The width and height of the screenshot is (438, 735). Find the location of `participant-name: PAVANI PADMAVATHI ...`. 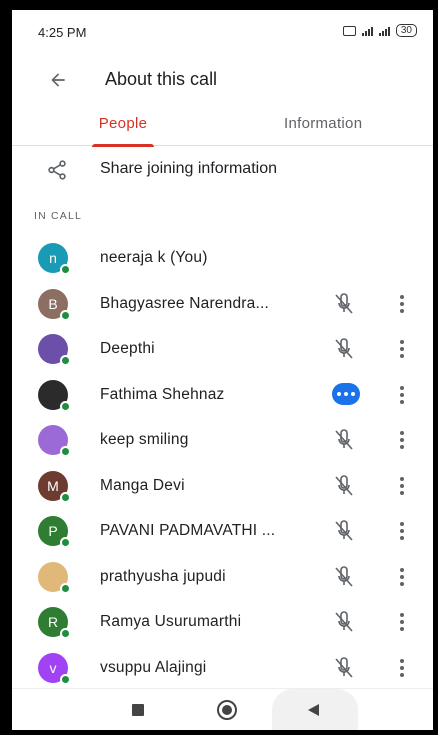

participant-name: PAVANI PADMAVATHI ... is located at coordinates (188, 530).